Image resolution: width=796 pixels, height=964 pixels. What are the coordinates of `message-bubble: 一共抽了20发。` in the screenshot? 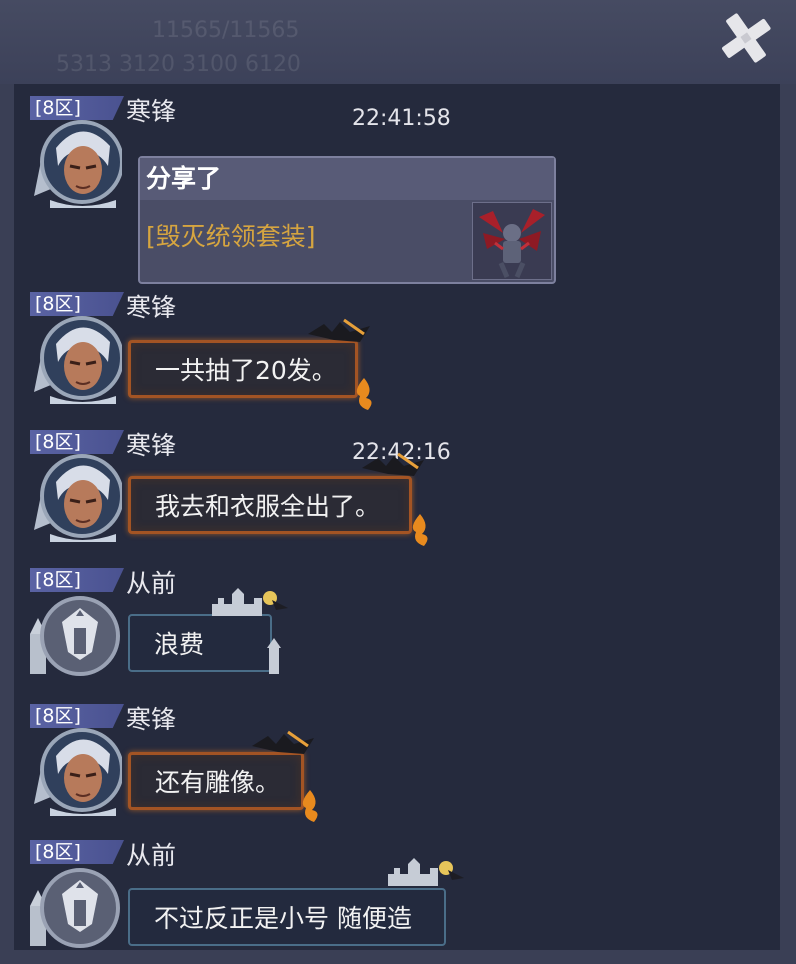 It's located at (243, 369).